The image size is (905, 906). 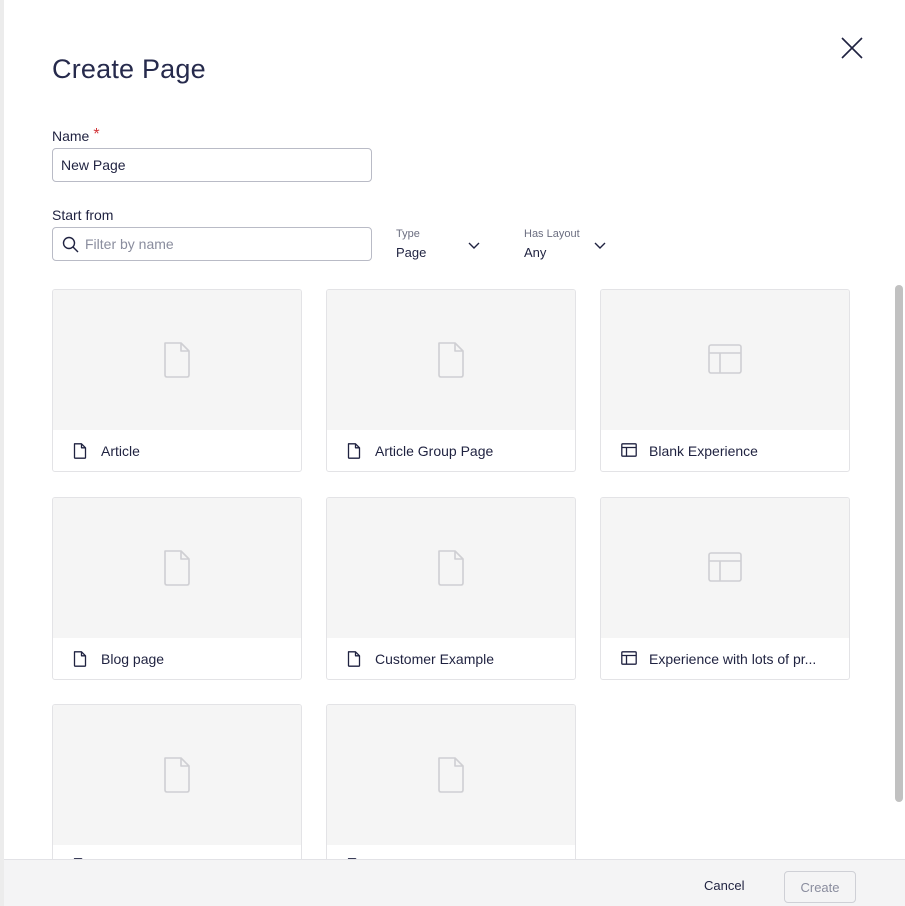 I want to click on template-card-blog-page: Blog page, so click(x=177, y=588).